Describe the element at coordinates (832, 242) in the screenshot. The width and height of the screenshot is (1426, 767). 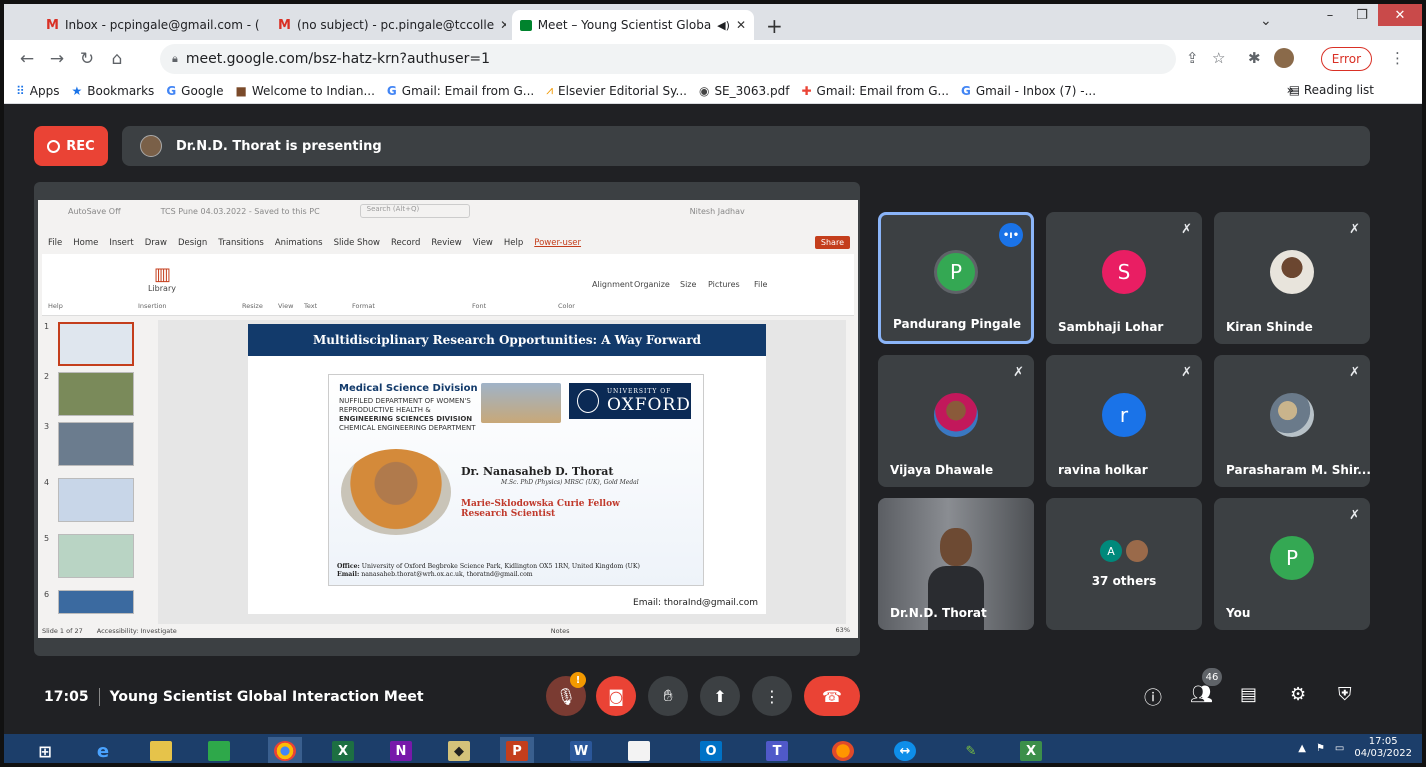
I see `ppt-share-button: Share` at that location.